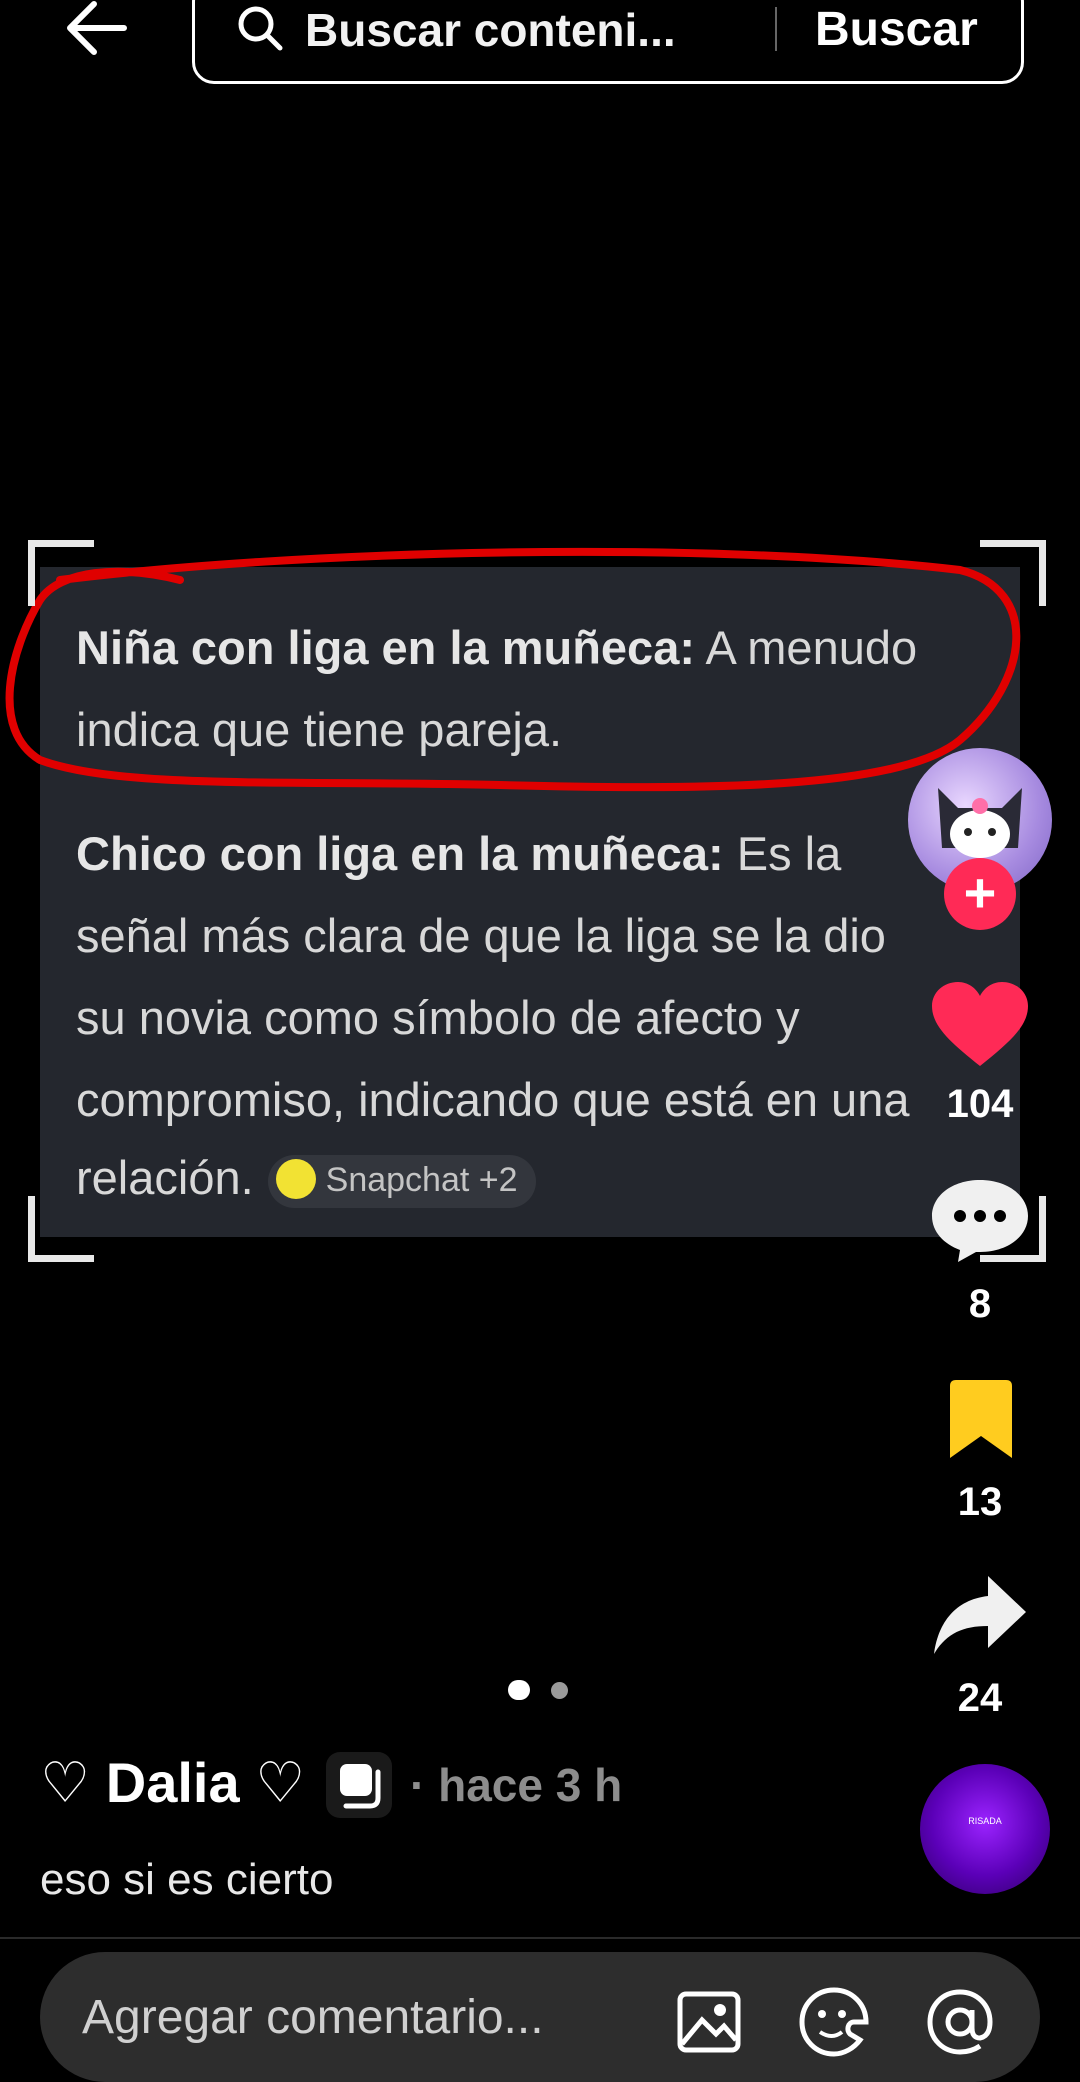 Image resolution: width=1080 pixels, height=2082 pixels. What do you see at coordinates (980, 1219) in the screenshot?
I see `comment-icon` at bounding box center [980, 1219].